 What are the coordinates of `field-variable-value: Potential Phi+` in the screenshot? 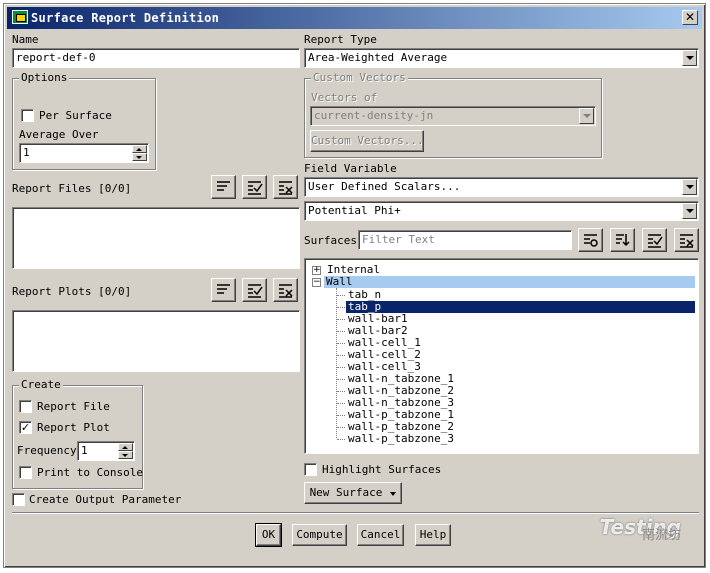 It's located at (354, 210).